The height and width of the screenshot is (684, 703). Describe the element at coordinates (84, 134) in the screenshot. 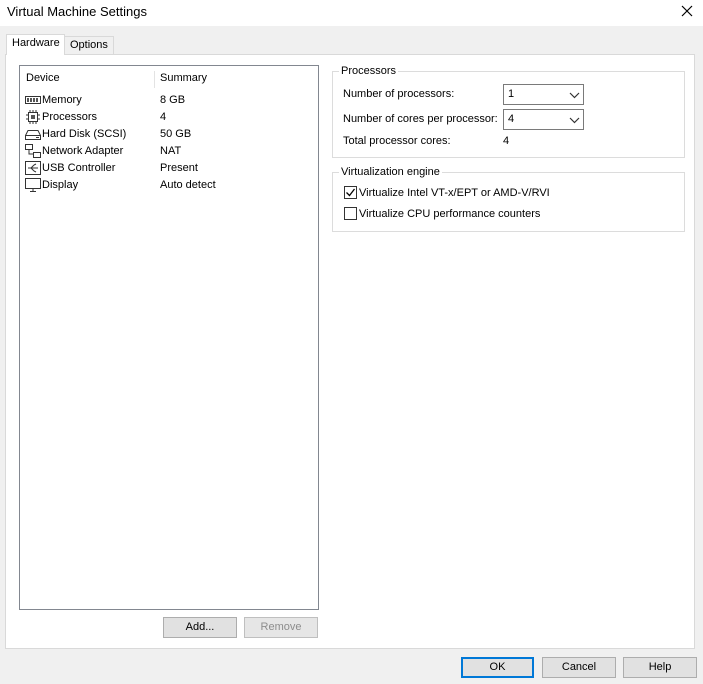

I see `device-name: Hard Disk (SCSI)` at that location.